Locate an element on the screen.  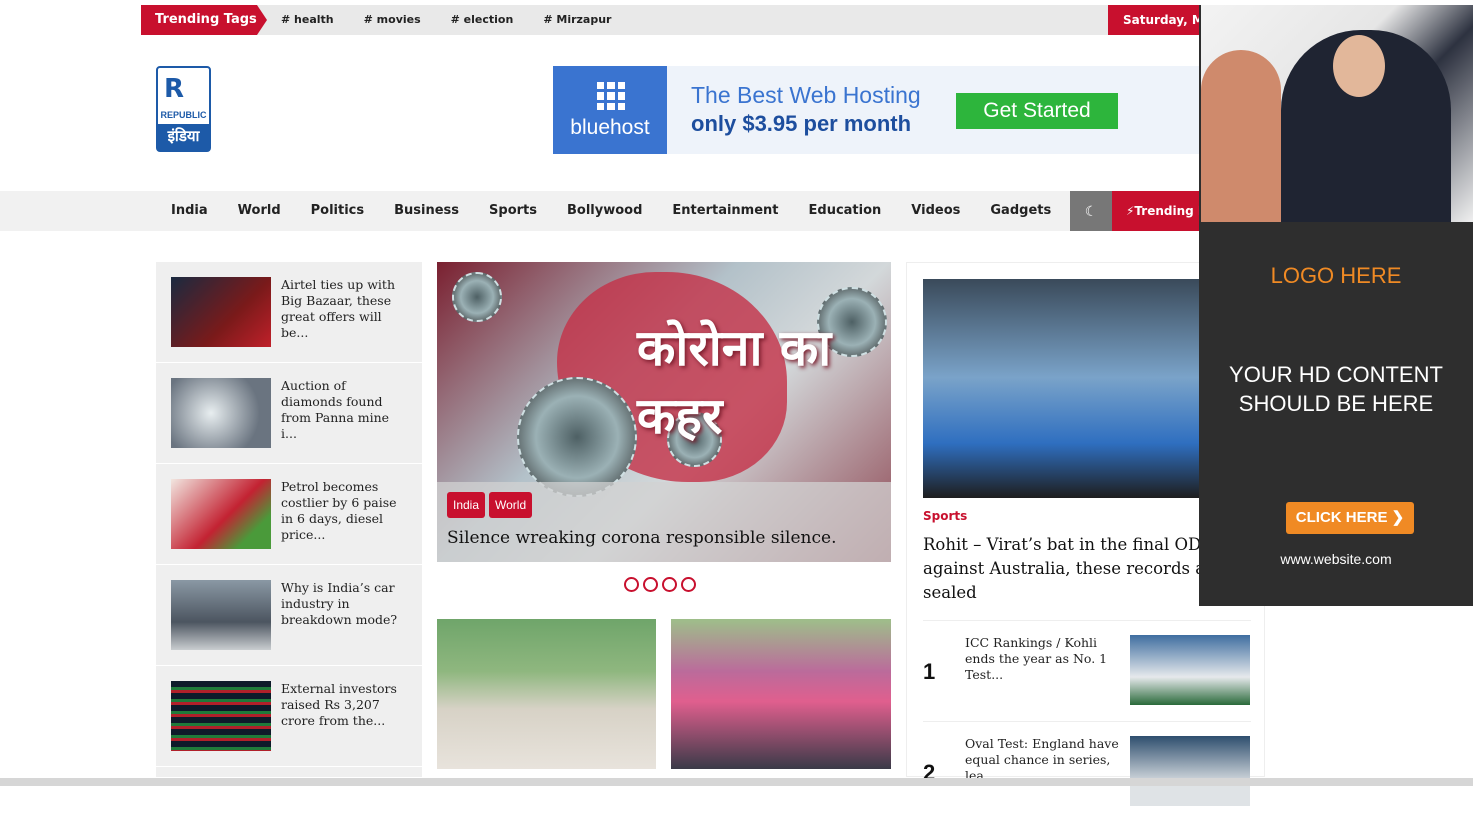
click-here-button: CLICK HERE ❯ is located at coordinates (1350, 518).